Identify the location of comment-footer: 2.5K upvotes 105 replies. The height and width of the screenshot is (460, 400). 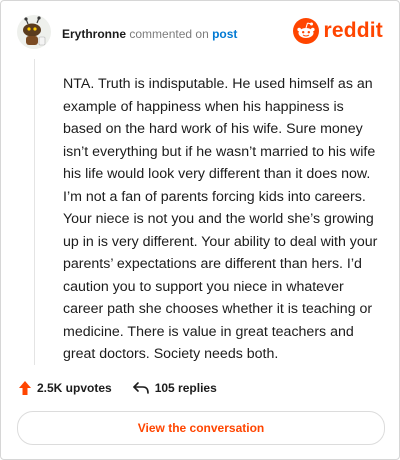
(117, 388).